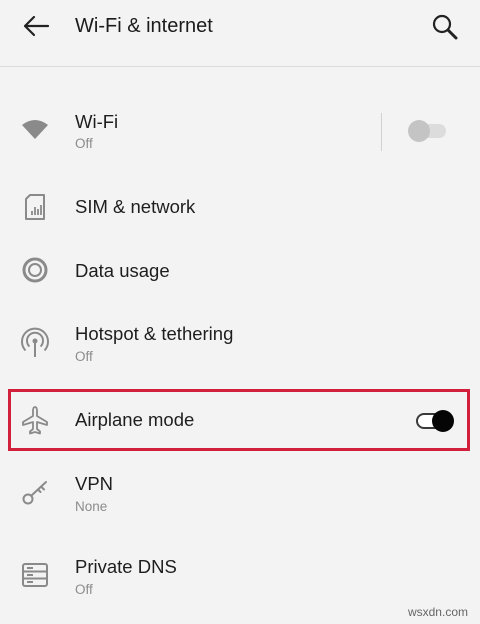 The width and height of the screenshot is (480, 624). Describe the element at coordinates (126, 566) in the screenshot. I see `private-dns-label: Private DNS` at that location.